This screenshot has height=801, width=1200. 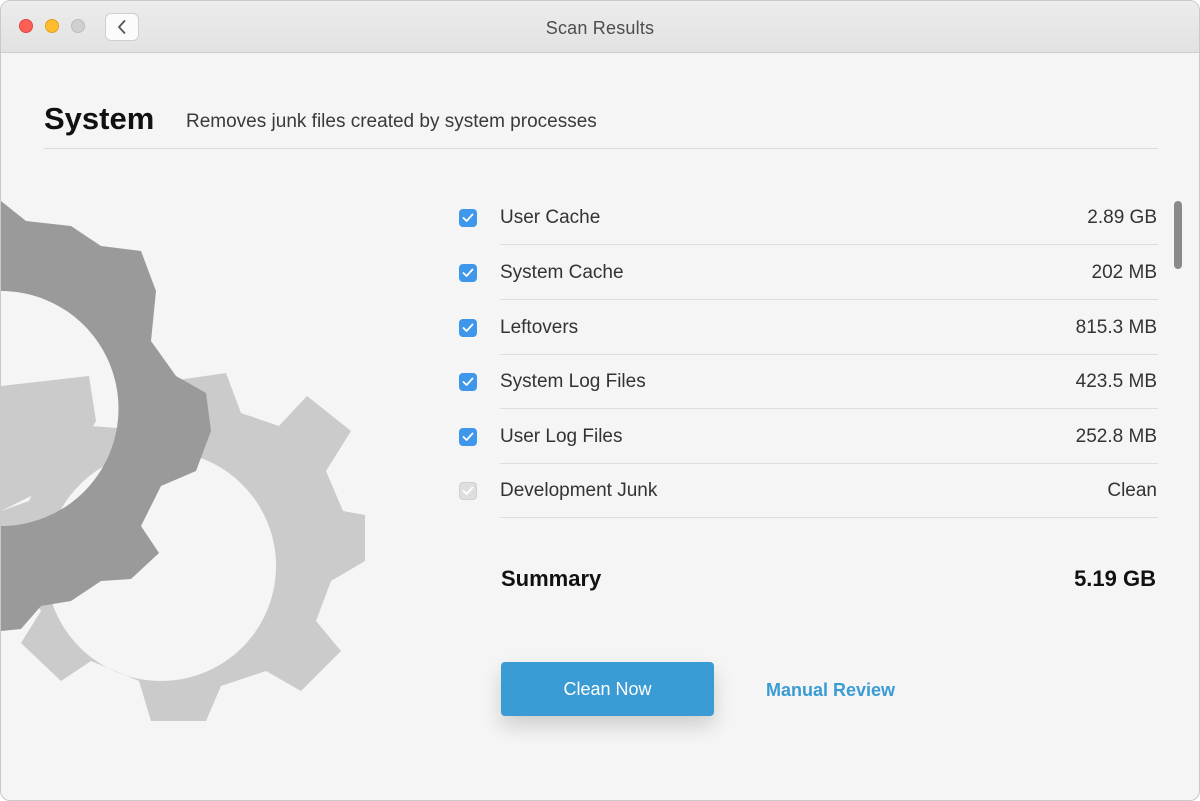 What do you see at coordinates (1178, 235) in the screenshot?
I see `scrollbar-thumb` at bounding box center [1178, 235].